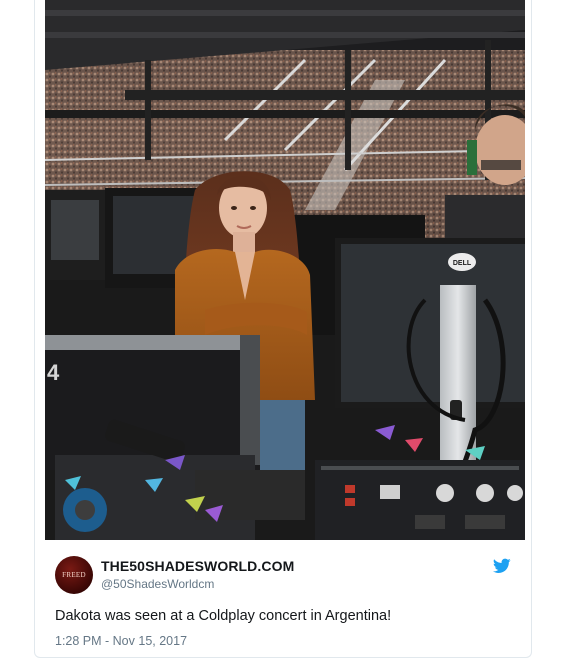 Image resolution: width=572 pixels, height=660 pixels. What do you see at coordinates (53, 372) in the screenshot?
I see `equipment-label: 4` at bounding box center [53, 372].